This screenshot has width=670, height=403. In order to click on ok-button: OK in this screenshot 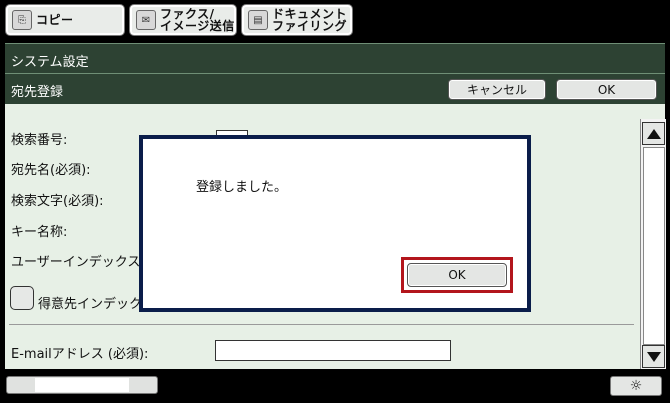, I will do `click(606, 89)`.